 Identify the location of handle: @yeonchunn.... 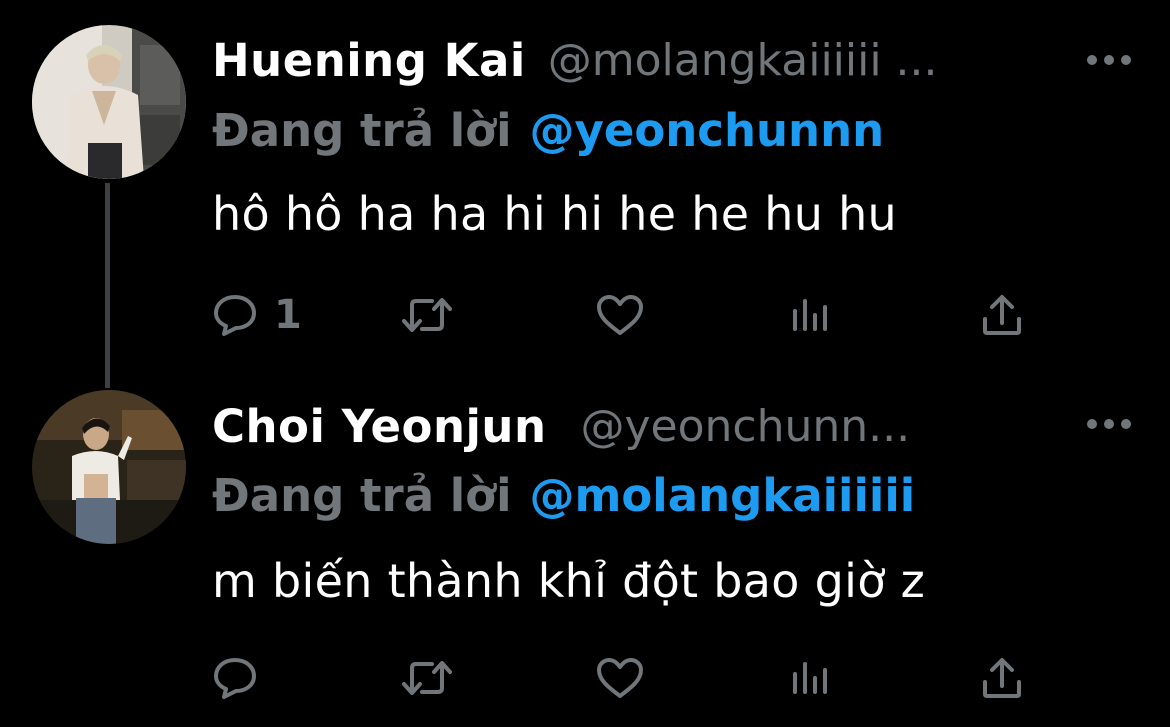
(746, 426).